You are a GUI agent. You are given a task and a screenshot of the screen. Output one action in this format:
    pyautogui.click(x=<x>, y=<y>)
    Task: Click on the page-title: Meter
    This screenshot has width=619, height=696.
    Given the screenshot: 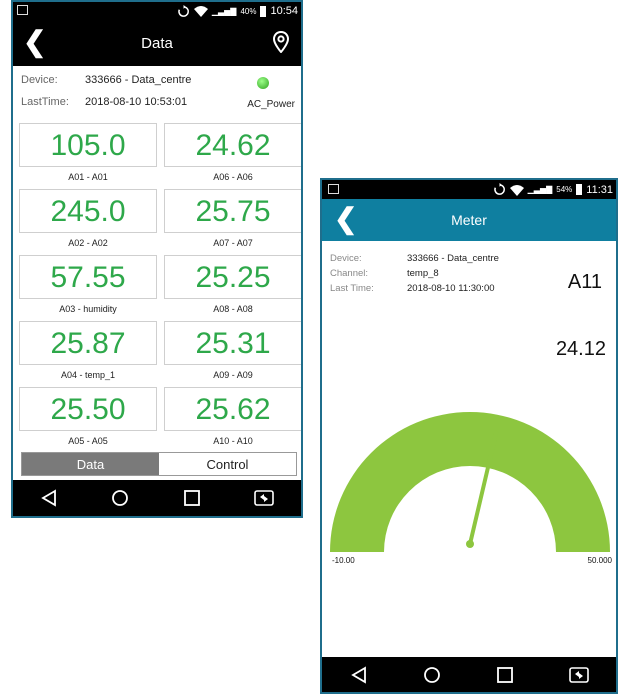 What is the action you would take?
    pyautogui.click(x=469, y=220)
    